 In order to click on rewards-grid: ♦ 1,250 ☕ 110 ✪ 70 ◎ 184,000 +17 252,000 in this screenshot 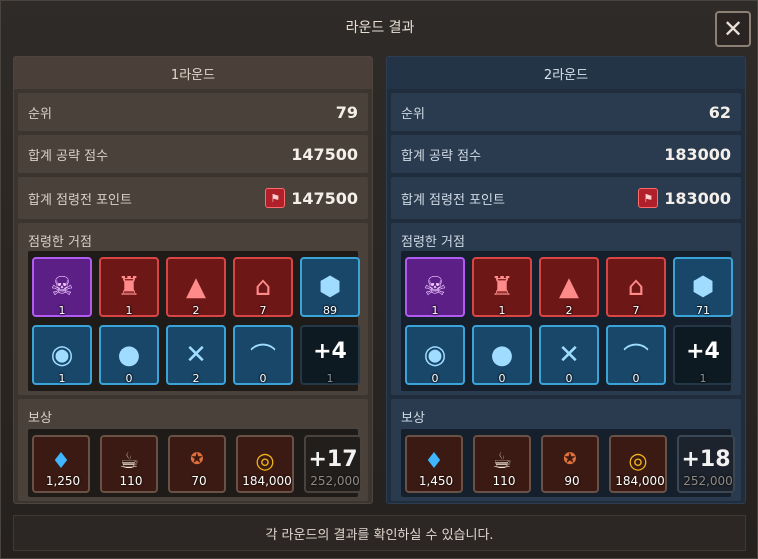, I will do `click(195, 463)`.